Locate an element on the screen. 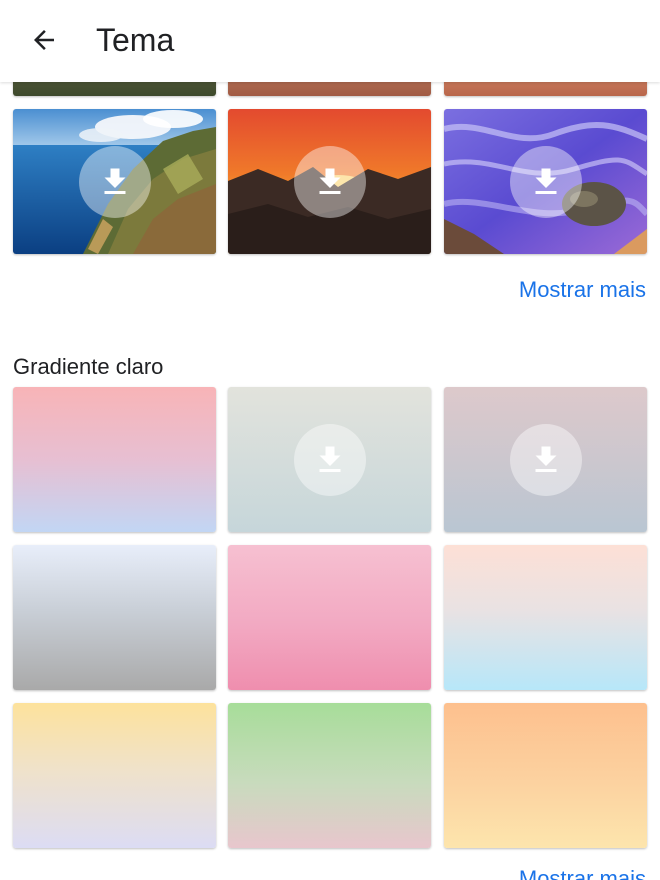 This screenshot has height=880, width=660. gradient-tile-mauve-slate is located at coordinates (545, 459).